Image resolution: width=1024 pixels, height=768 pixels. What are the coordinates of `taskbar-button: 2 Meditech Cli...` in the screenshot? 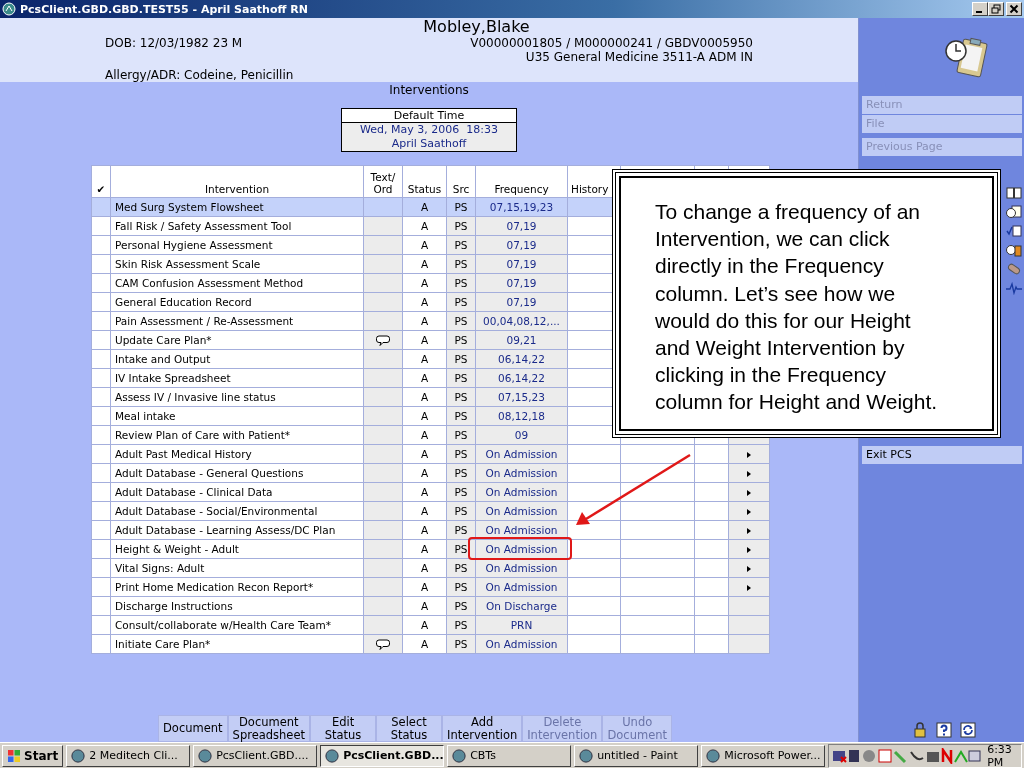 It's located at (128, 755).